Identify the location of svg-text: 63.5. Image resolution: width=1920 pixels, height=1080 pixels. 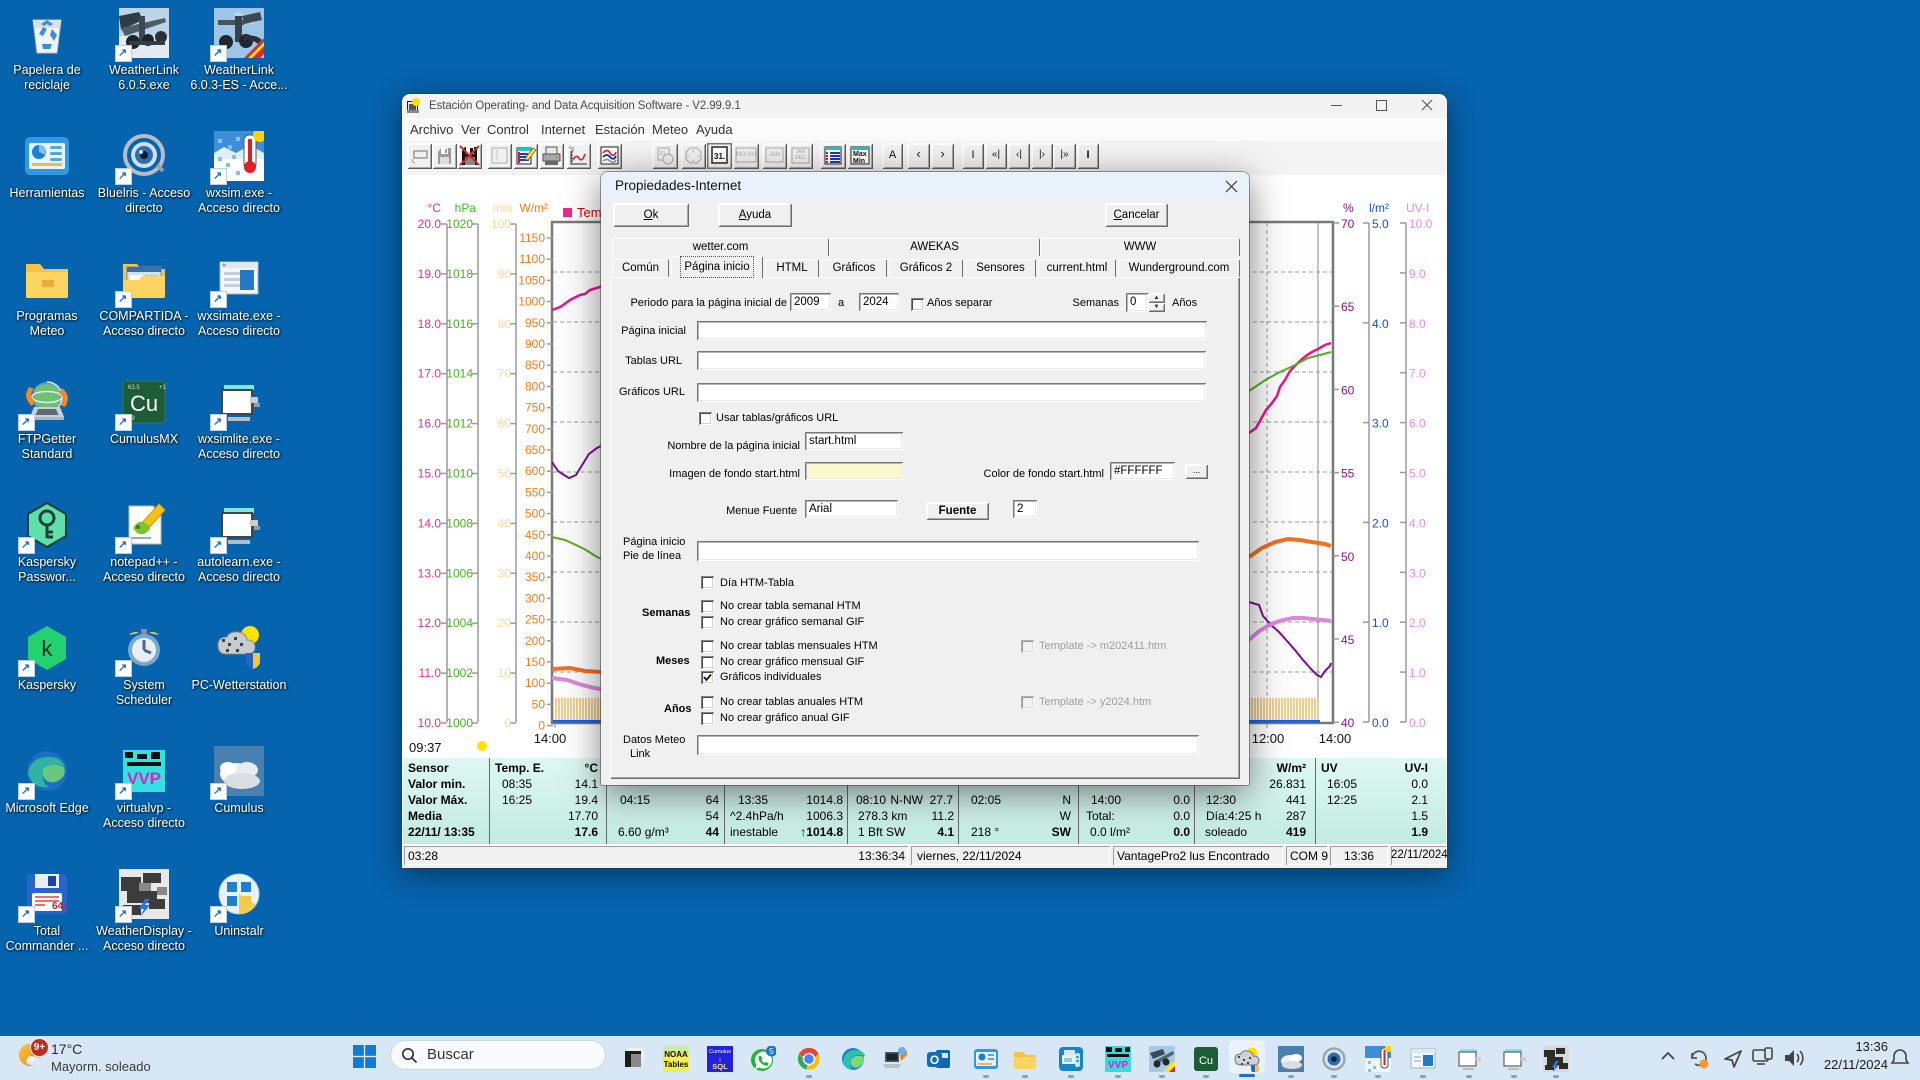
(134, 388).